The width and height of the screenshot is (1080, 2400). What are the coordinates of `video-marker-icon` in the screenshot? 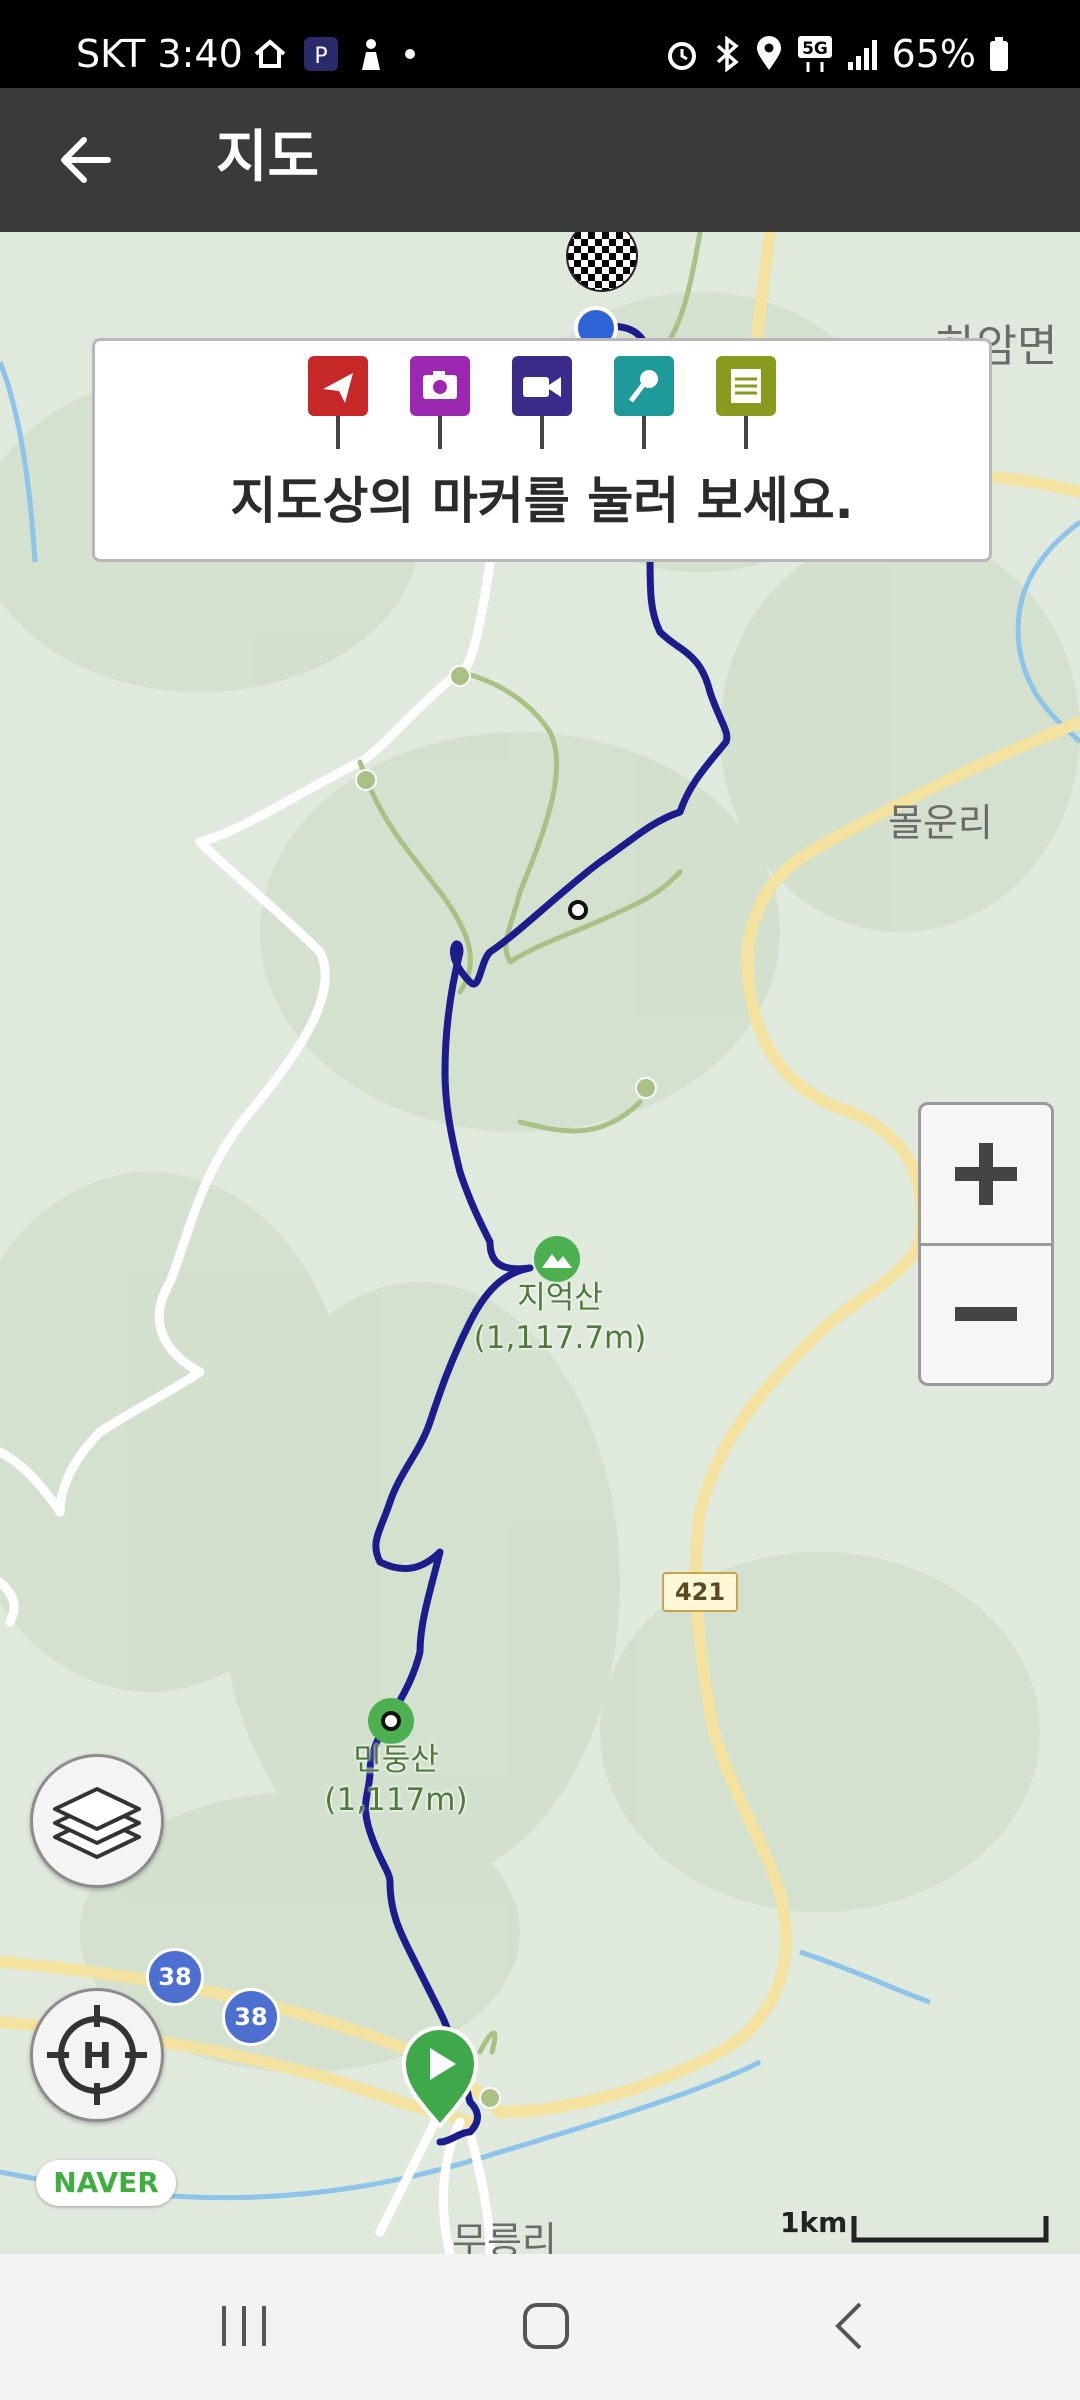 It's located at (542, 402).